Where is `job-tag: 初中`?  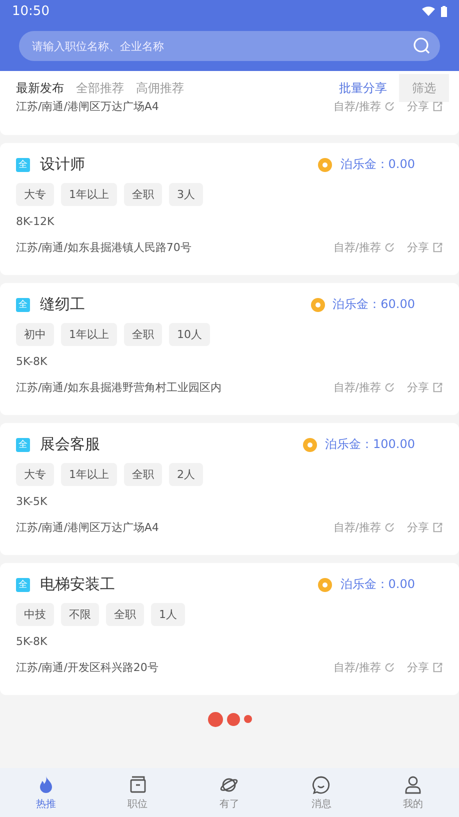
job-tag: 初中 is located at coordinates (35, 334).